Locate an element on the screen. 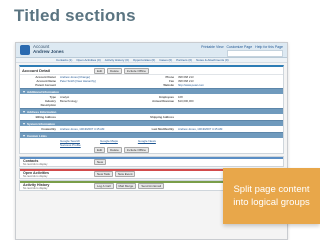 The width and height of the screenshot is (320, 240). log-a-call-button: Log A Call is located at coordinates (104, 186).